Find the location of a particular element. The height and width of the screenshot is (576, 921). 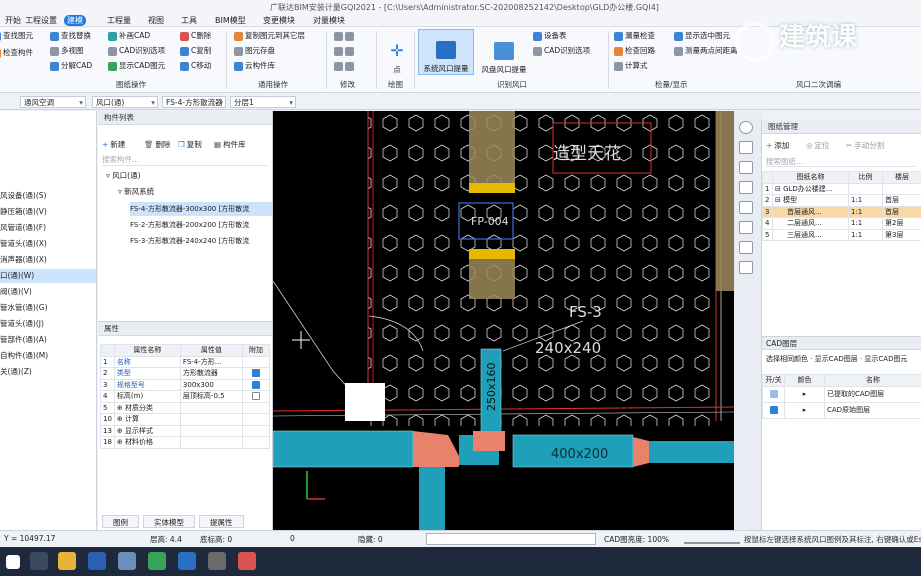

start-icon is located at coordinates (13, 562).